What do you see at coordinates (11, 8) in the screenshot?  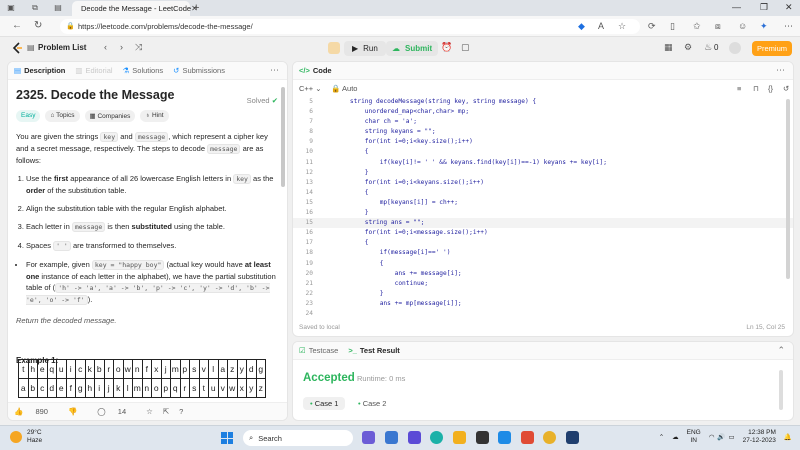 I see `profile-icon: ▣` at bounding box center [11, 8].